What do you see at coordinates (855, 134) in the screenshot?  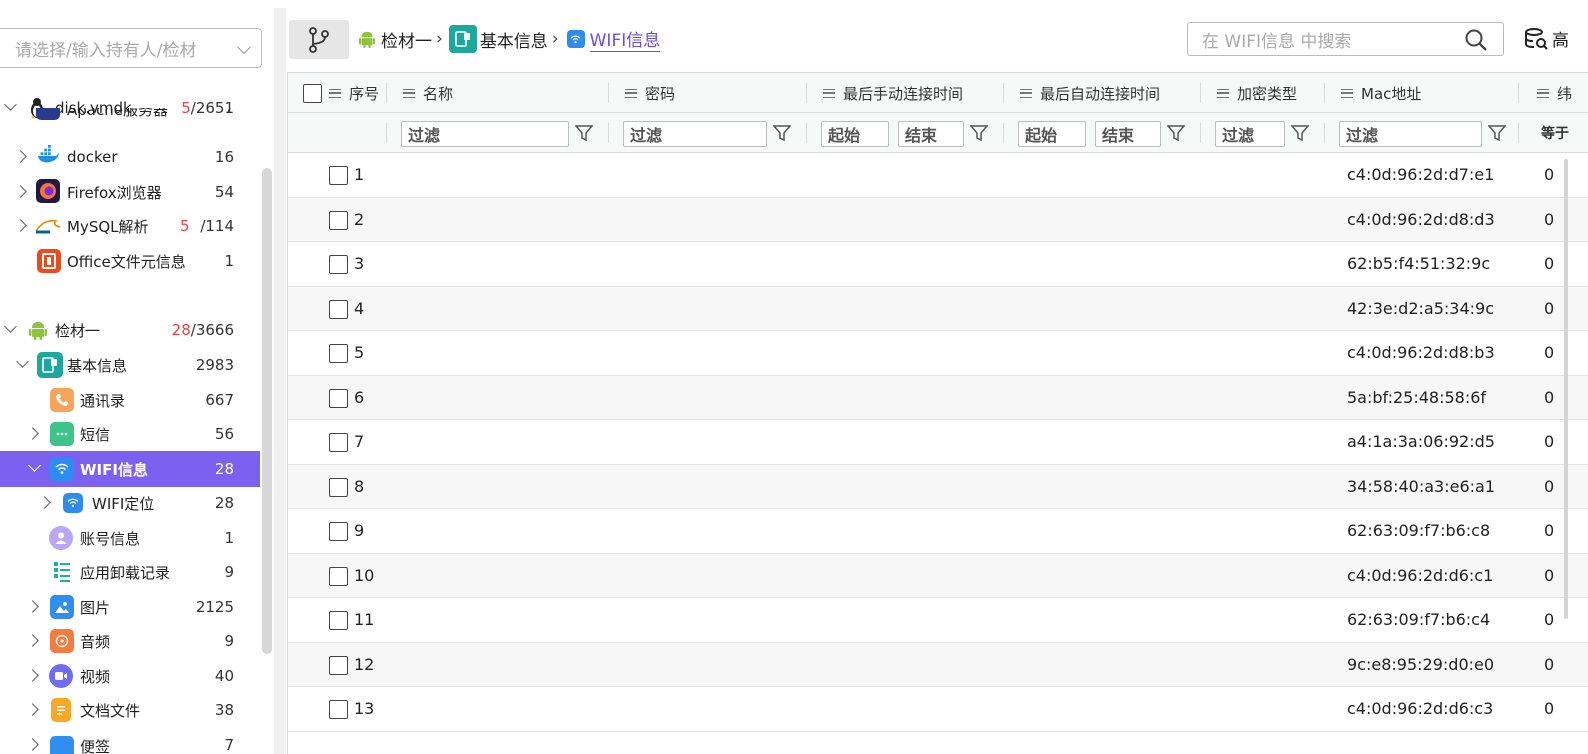 I see `filter-manual-start: 起始` at bounding box center [855, 134].